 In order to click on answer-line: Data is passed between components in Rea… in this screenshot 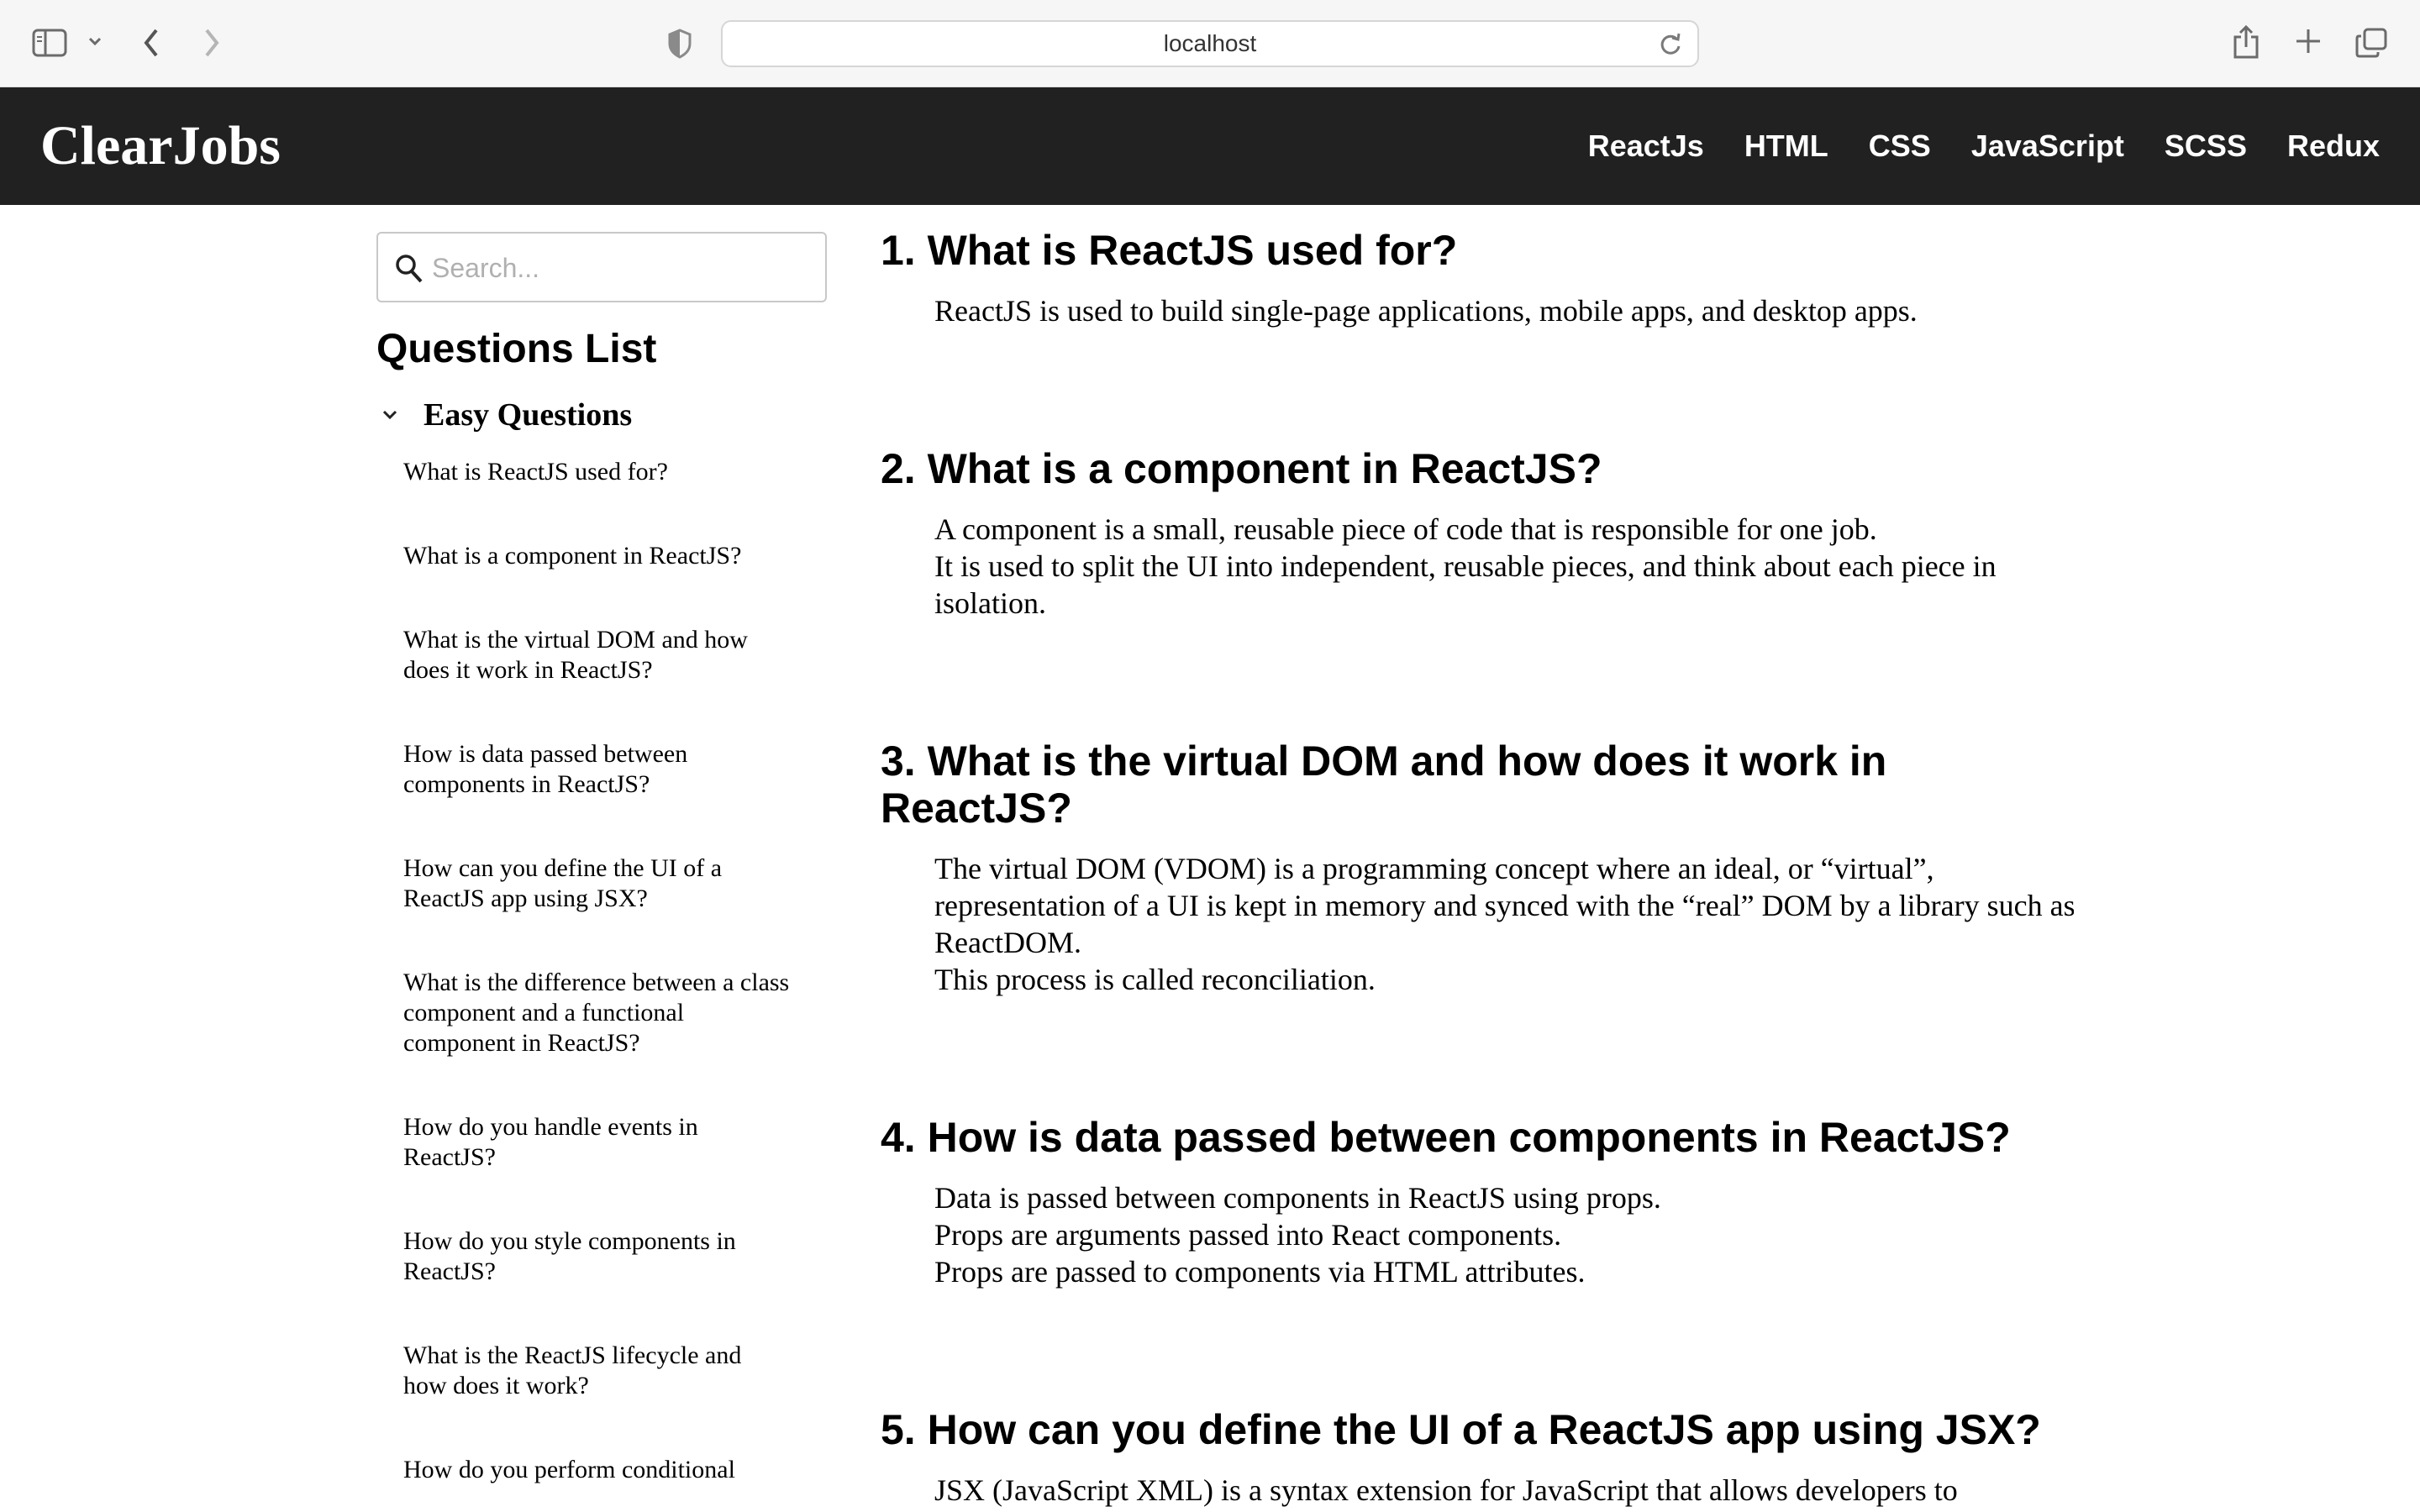, I will do `click(1297, 1198)`.